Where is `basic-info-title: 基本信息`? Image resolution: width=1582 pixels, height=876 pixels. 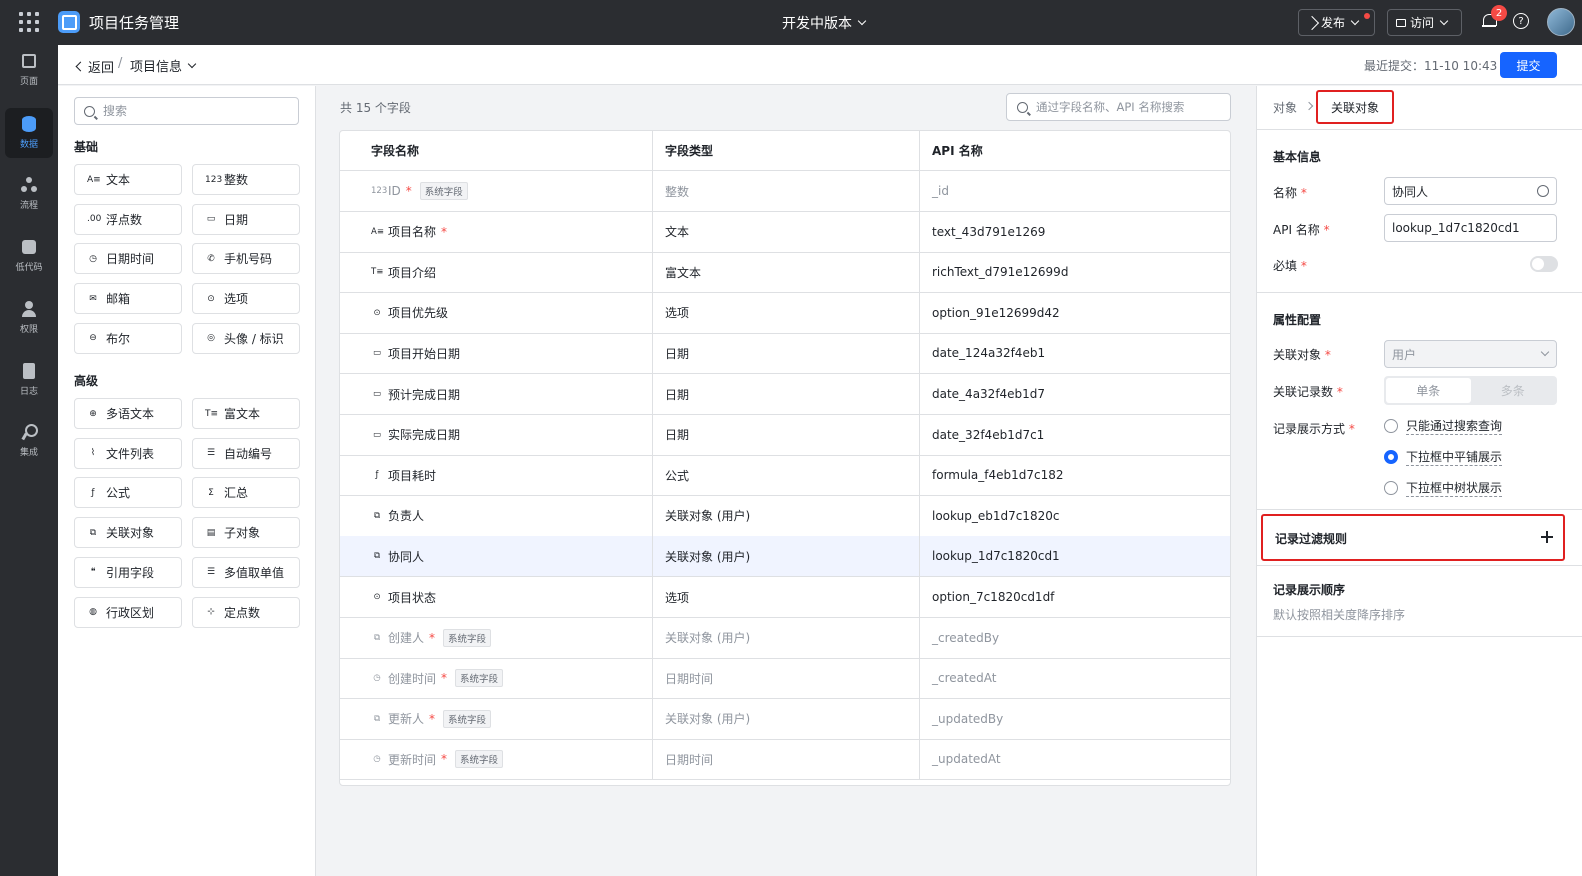 basic-info-title: 基本信息 is located at coordinates (1297, 157).